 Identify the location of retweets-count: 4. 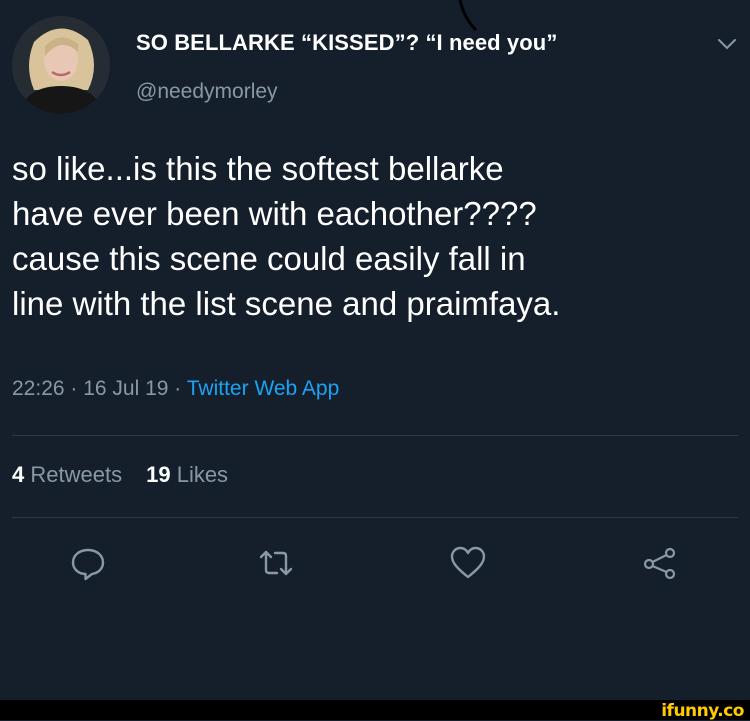
(18, 474).